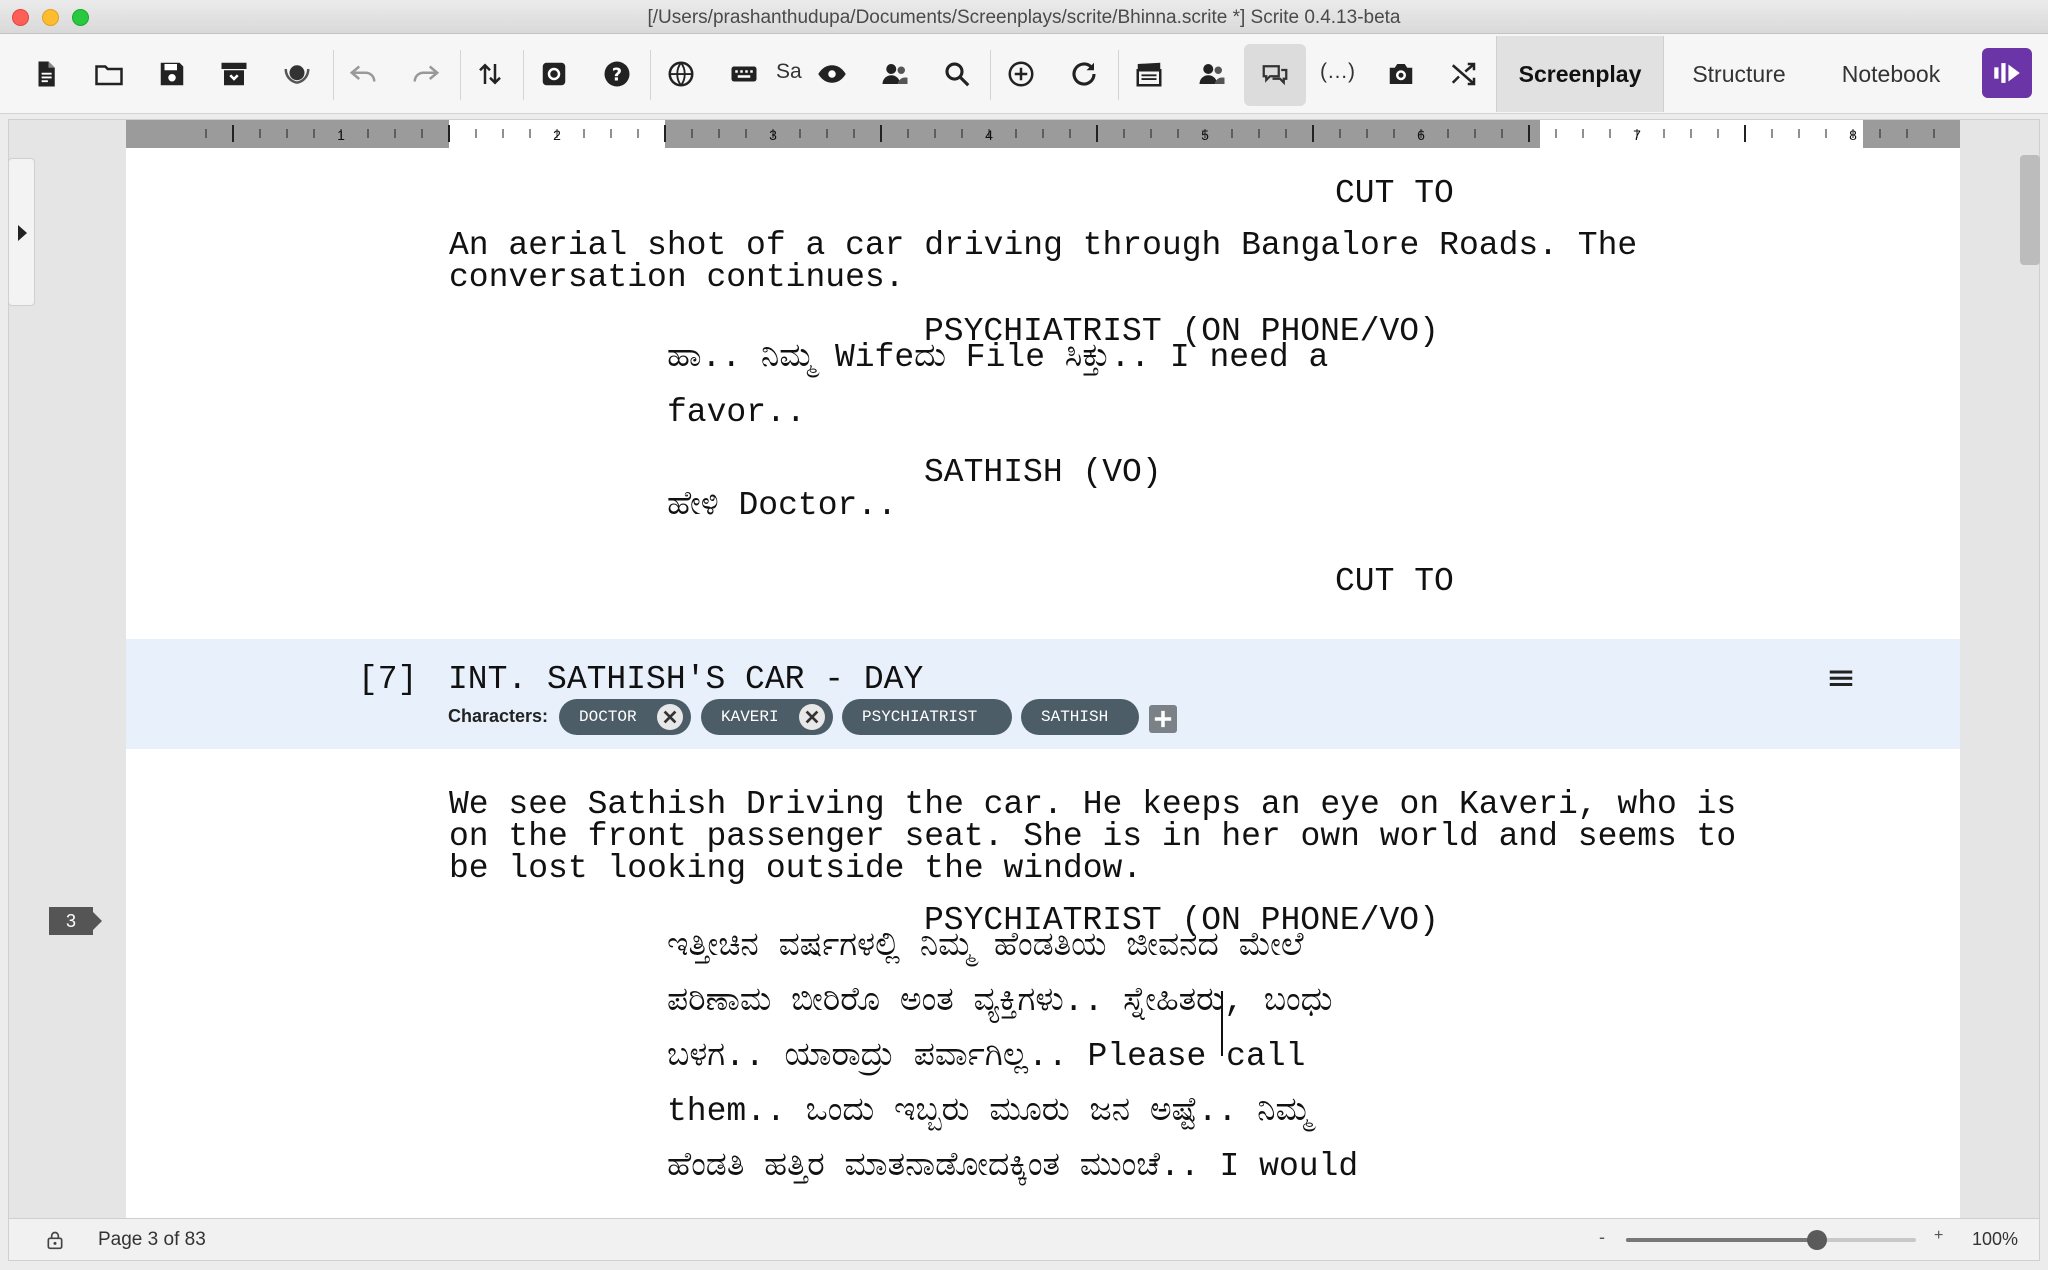  I want to click on text-cursor, so click(1222, 1023).